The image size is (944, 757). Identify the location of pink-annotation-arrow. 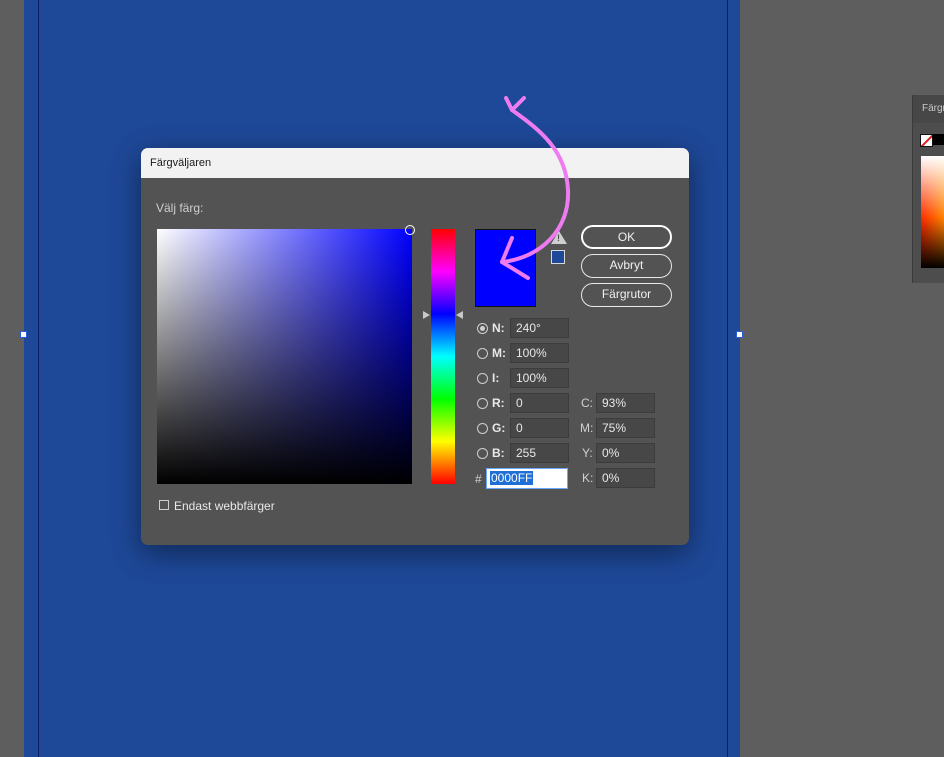
(535, 188).